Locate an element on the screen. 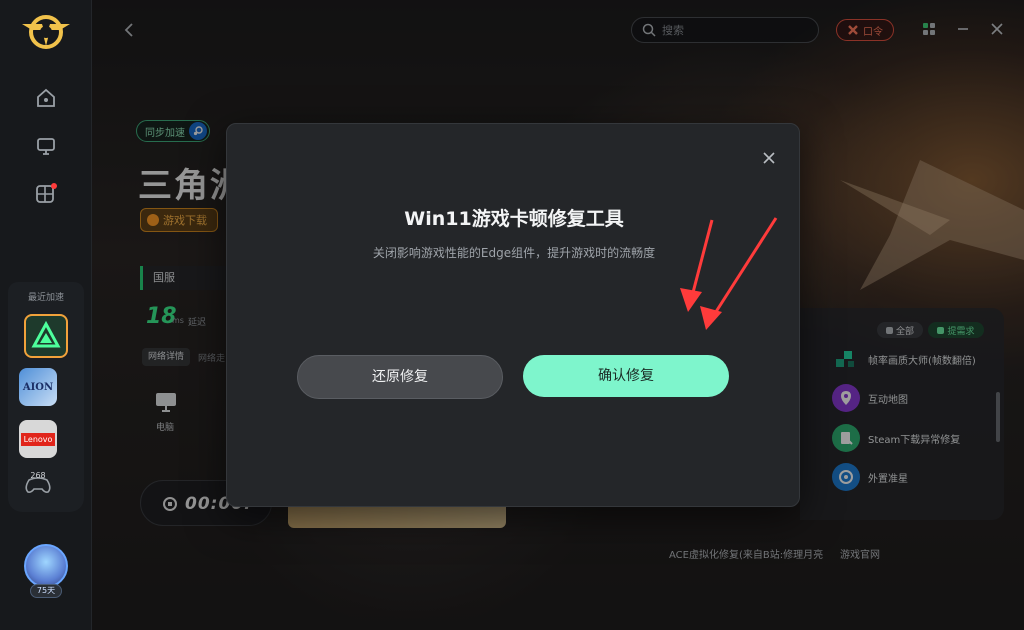 The image size is (1024, 630). apps-grid-icon is located at coordinates (46, 193).